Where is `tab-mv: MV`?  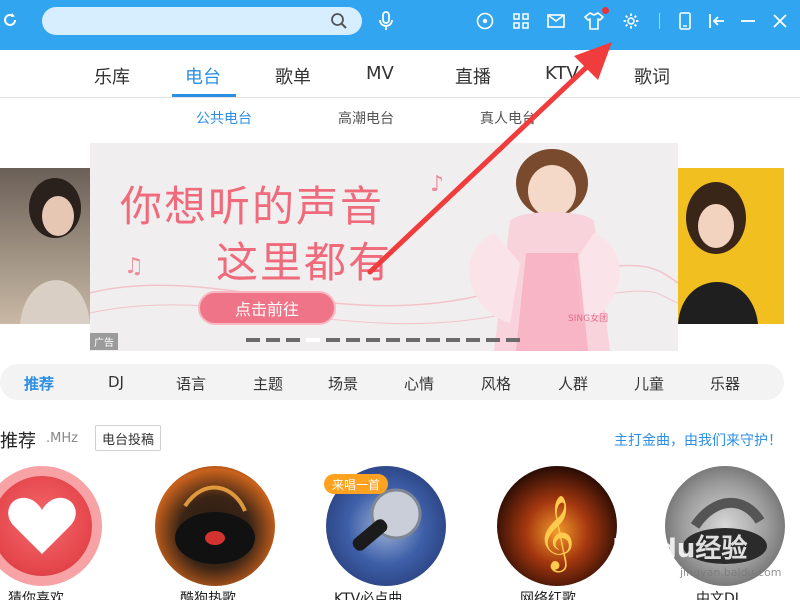 tab-mv: MV is located at coordinates (380, 73).